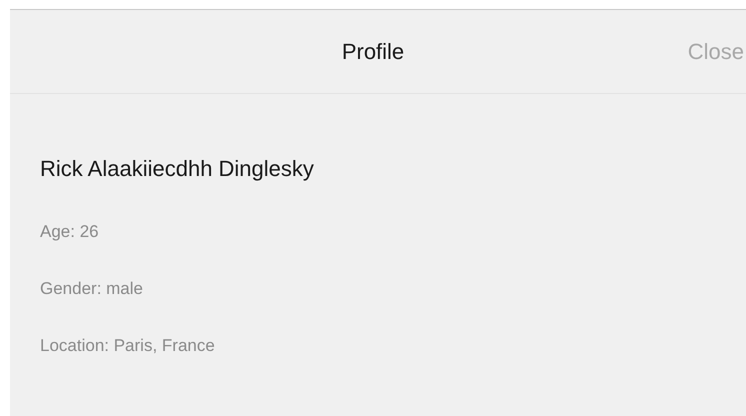  Describe the element at coordinates (70, 232) in the screenshot. I see `profile-detail: Age: 26` at that location.